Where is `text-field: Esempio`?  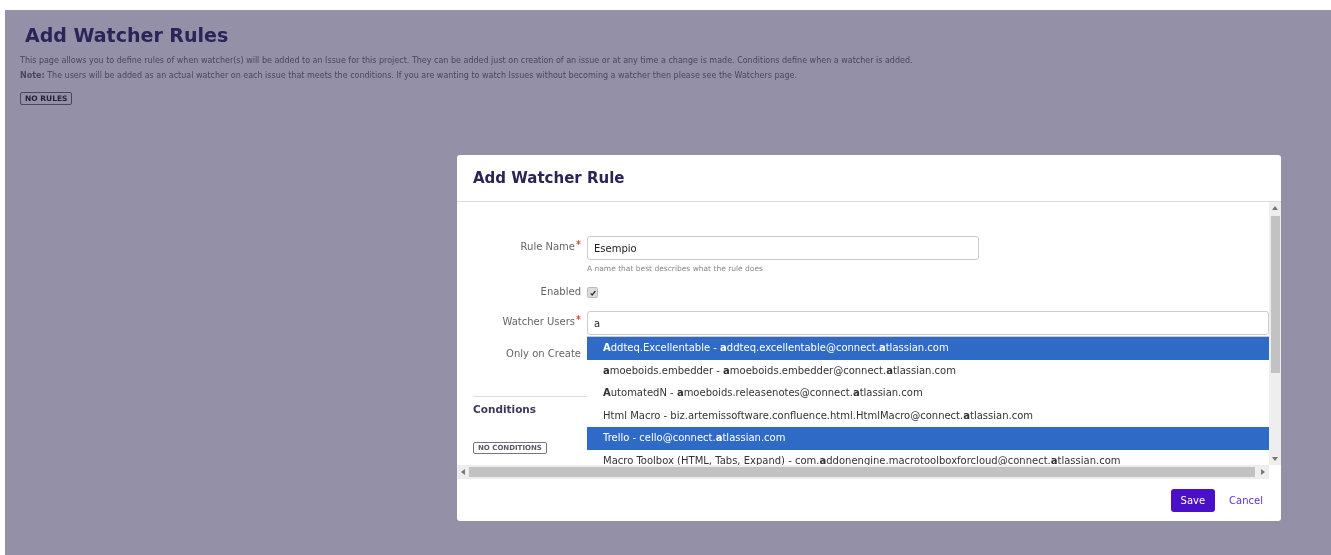
text-field: Esempio is located at coordinates (783, 248).